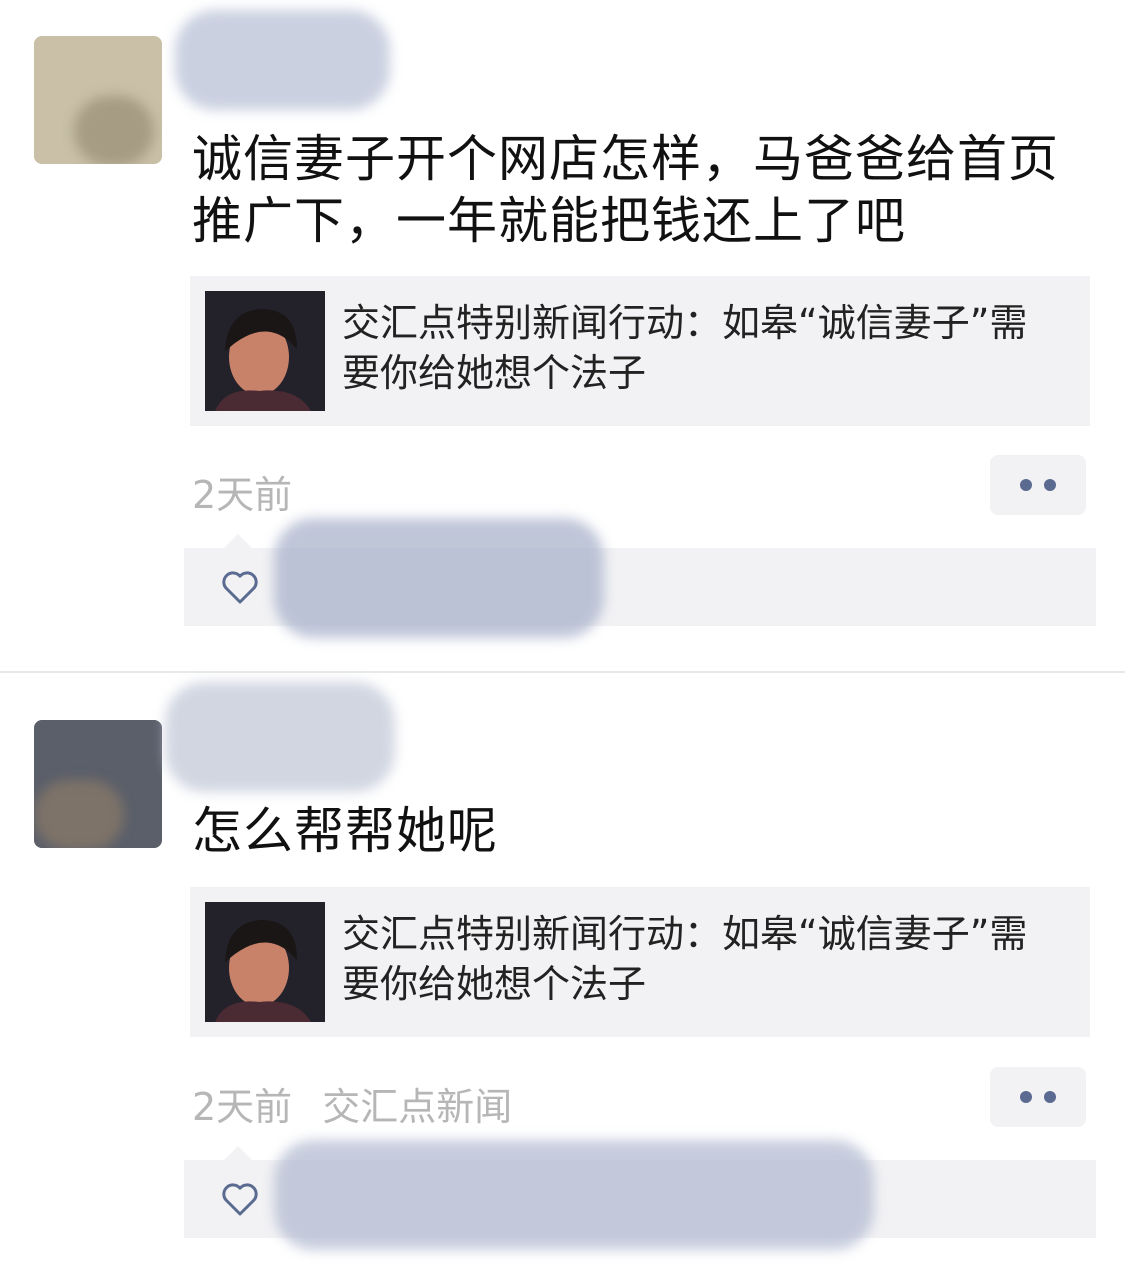 The width and height of the screenshot is (1125, 1280). I want to click on post-meta: 2天前, so click(242, 491).